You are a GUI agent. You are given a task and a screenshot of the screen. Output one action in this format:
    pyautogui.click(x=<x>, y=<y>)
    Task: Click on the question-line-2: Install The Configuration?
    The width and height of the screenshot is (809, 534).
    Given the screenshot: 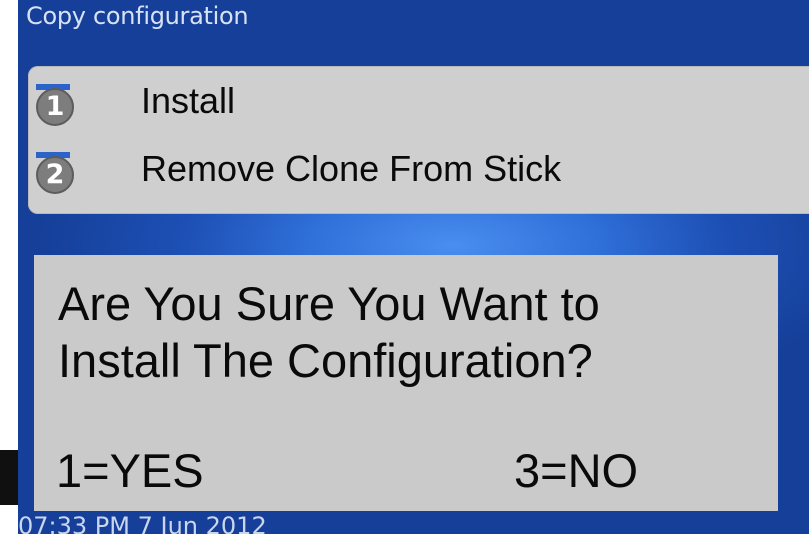 What is the action you would take?
    pyautogui.click(x=325, y=360)
    